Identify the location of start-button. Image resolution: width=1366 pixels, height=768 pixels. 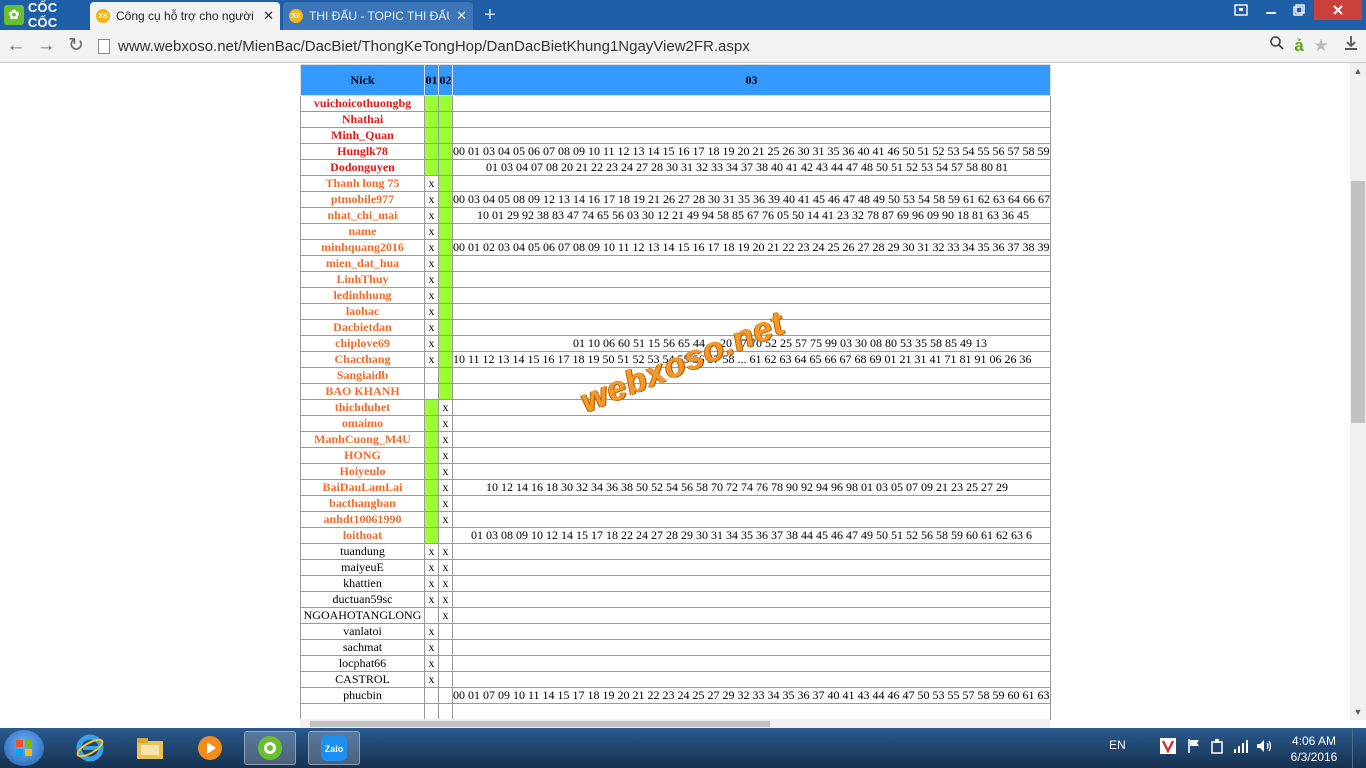
(24, 748).